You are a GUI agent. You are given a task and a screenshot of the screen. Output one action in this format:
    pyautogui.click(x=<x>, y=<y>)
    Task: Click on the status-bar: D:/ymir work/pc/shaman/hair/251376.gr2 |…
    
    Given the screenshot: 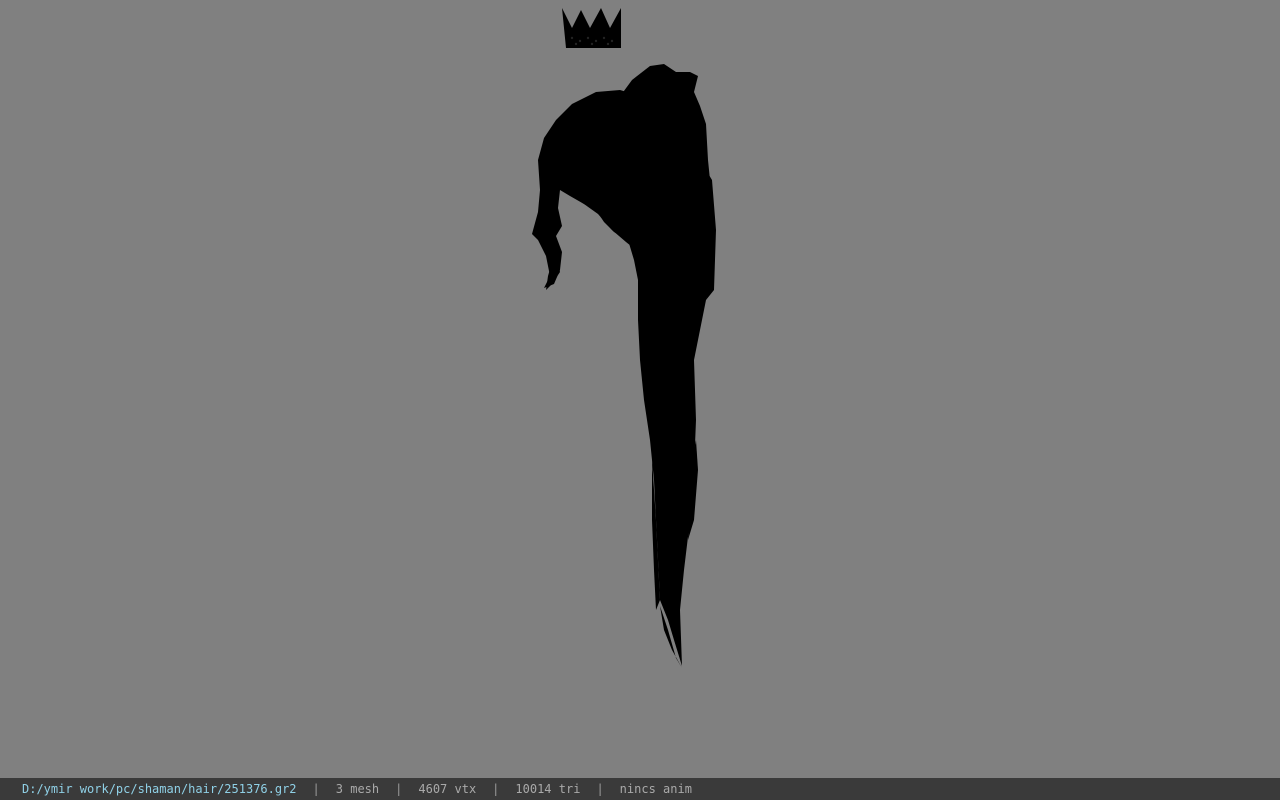 What is the action you would take?
    pyautogui.click(x=640, y=789)
    